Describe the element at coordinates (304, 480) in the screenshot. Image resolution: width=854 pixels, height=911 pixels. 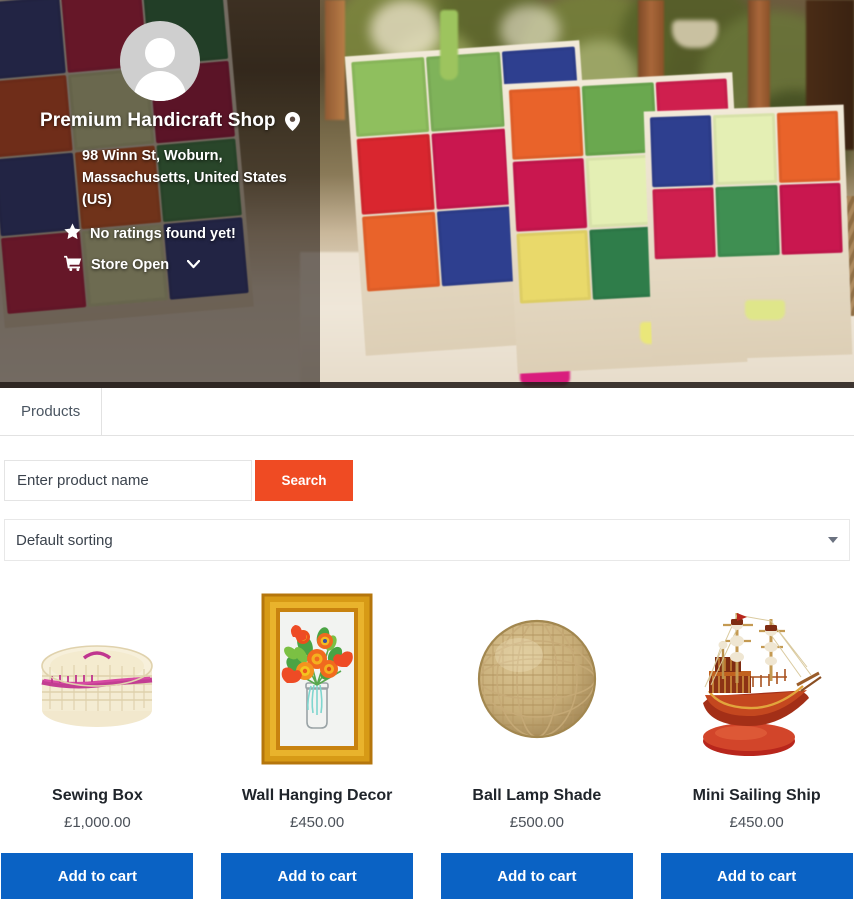
I see `search-button: Search` at that location.